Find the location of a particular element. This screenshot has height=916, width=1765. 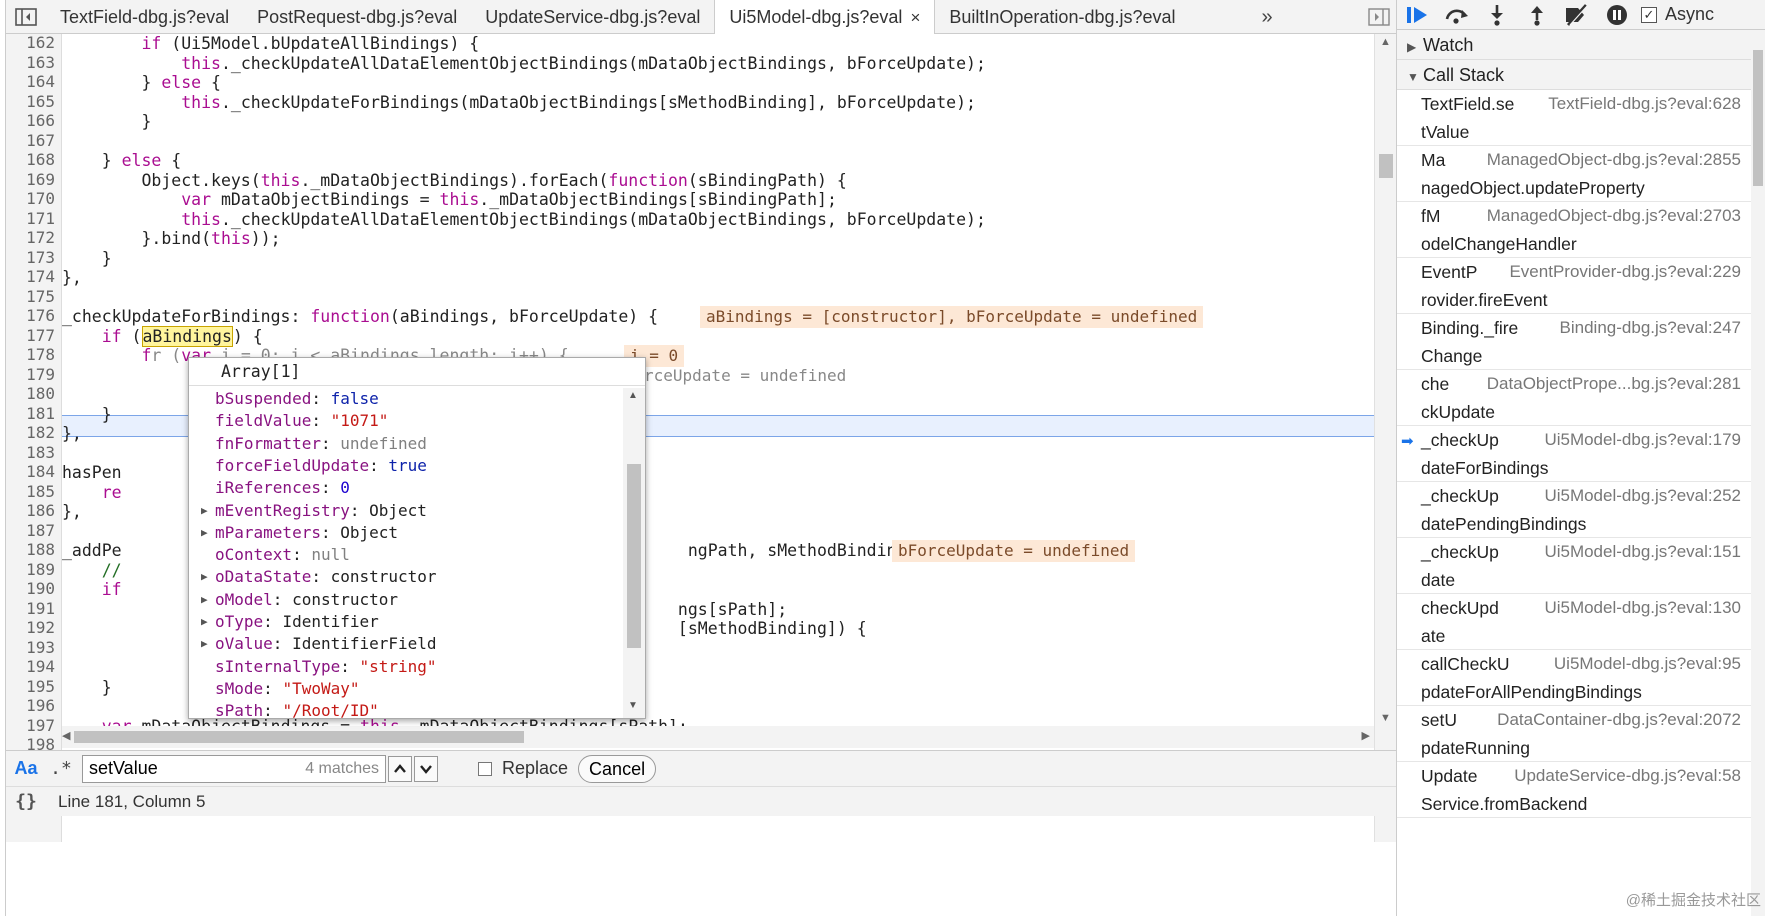

popover-scroll-thumb is located at coordinates (634, 556).